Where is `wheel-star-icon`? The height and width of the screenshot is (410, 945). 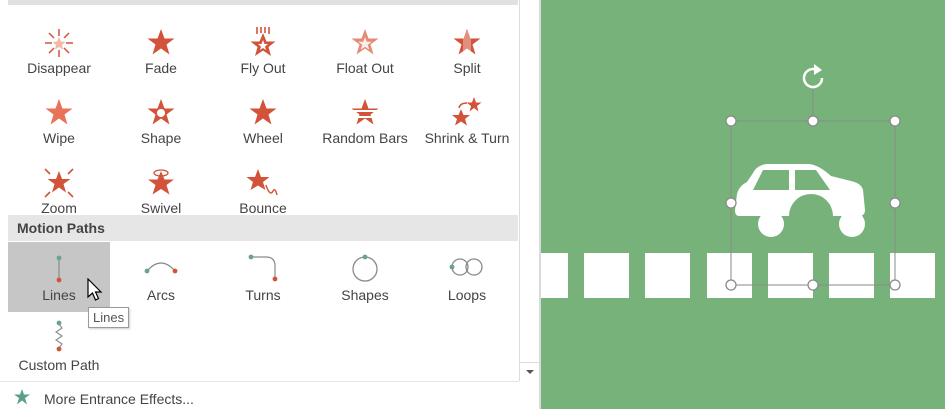 wheel-star-icon is located at coordinates (263, 112).